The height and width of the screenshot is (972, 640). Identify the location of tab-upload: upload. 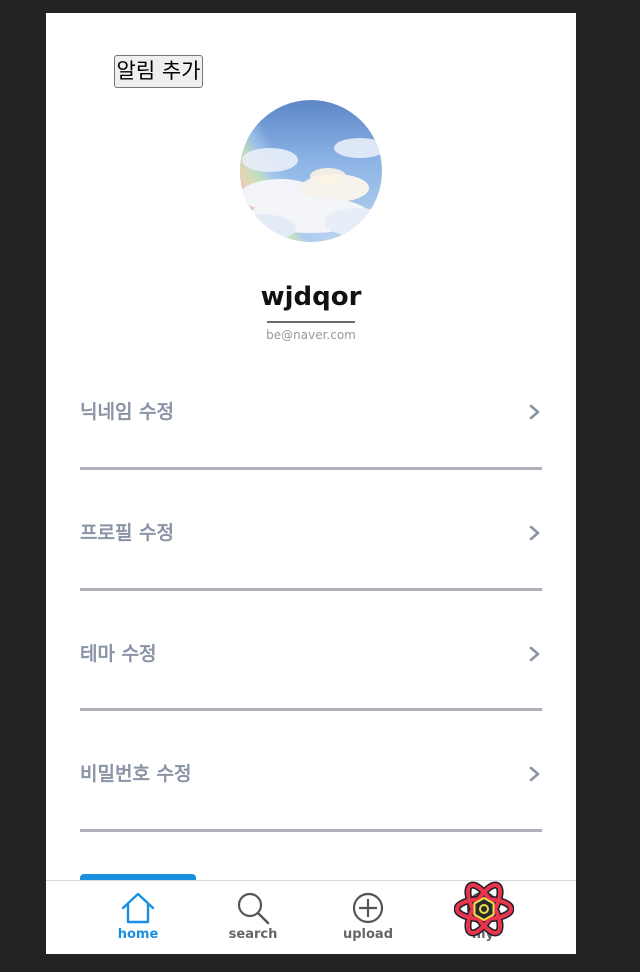
(368, 917).